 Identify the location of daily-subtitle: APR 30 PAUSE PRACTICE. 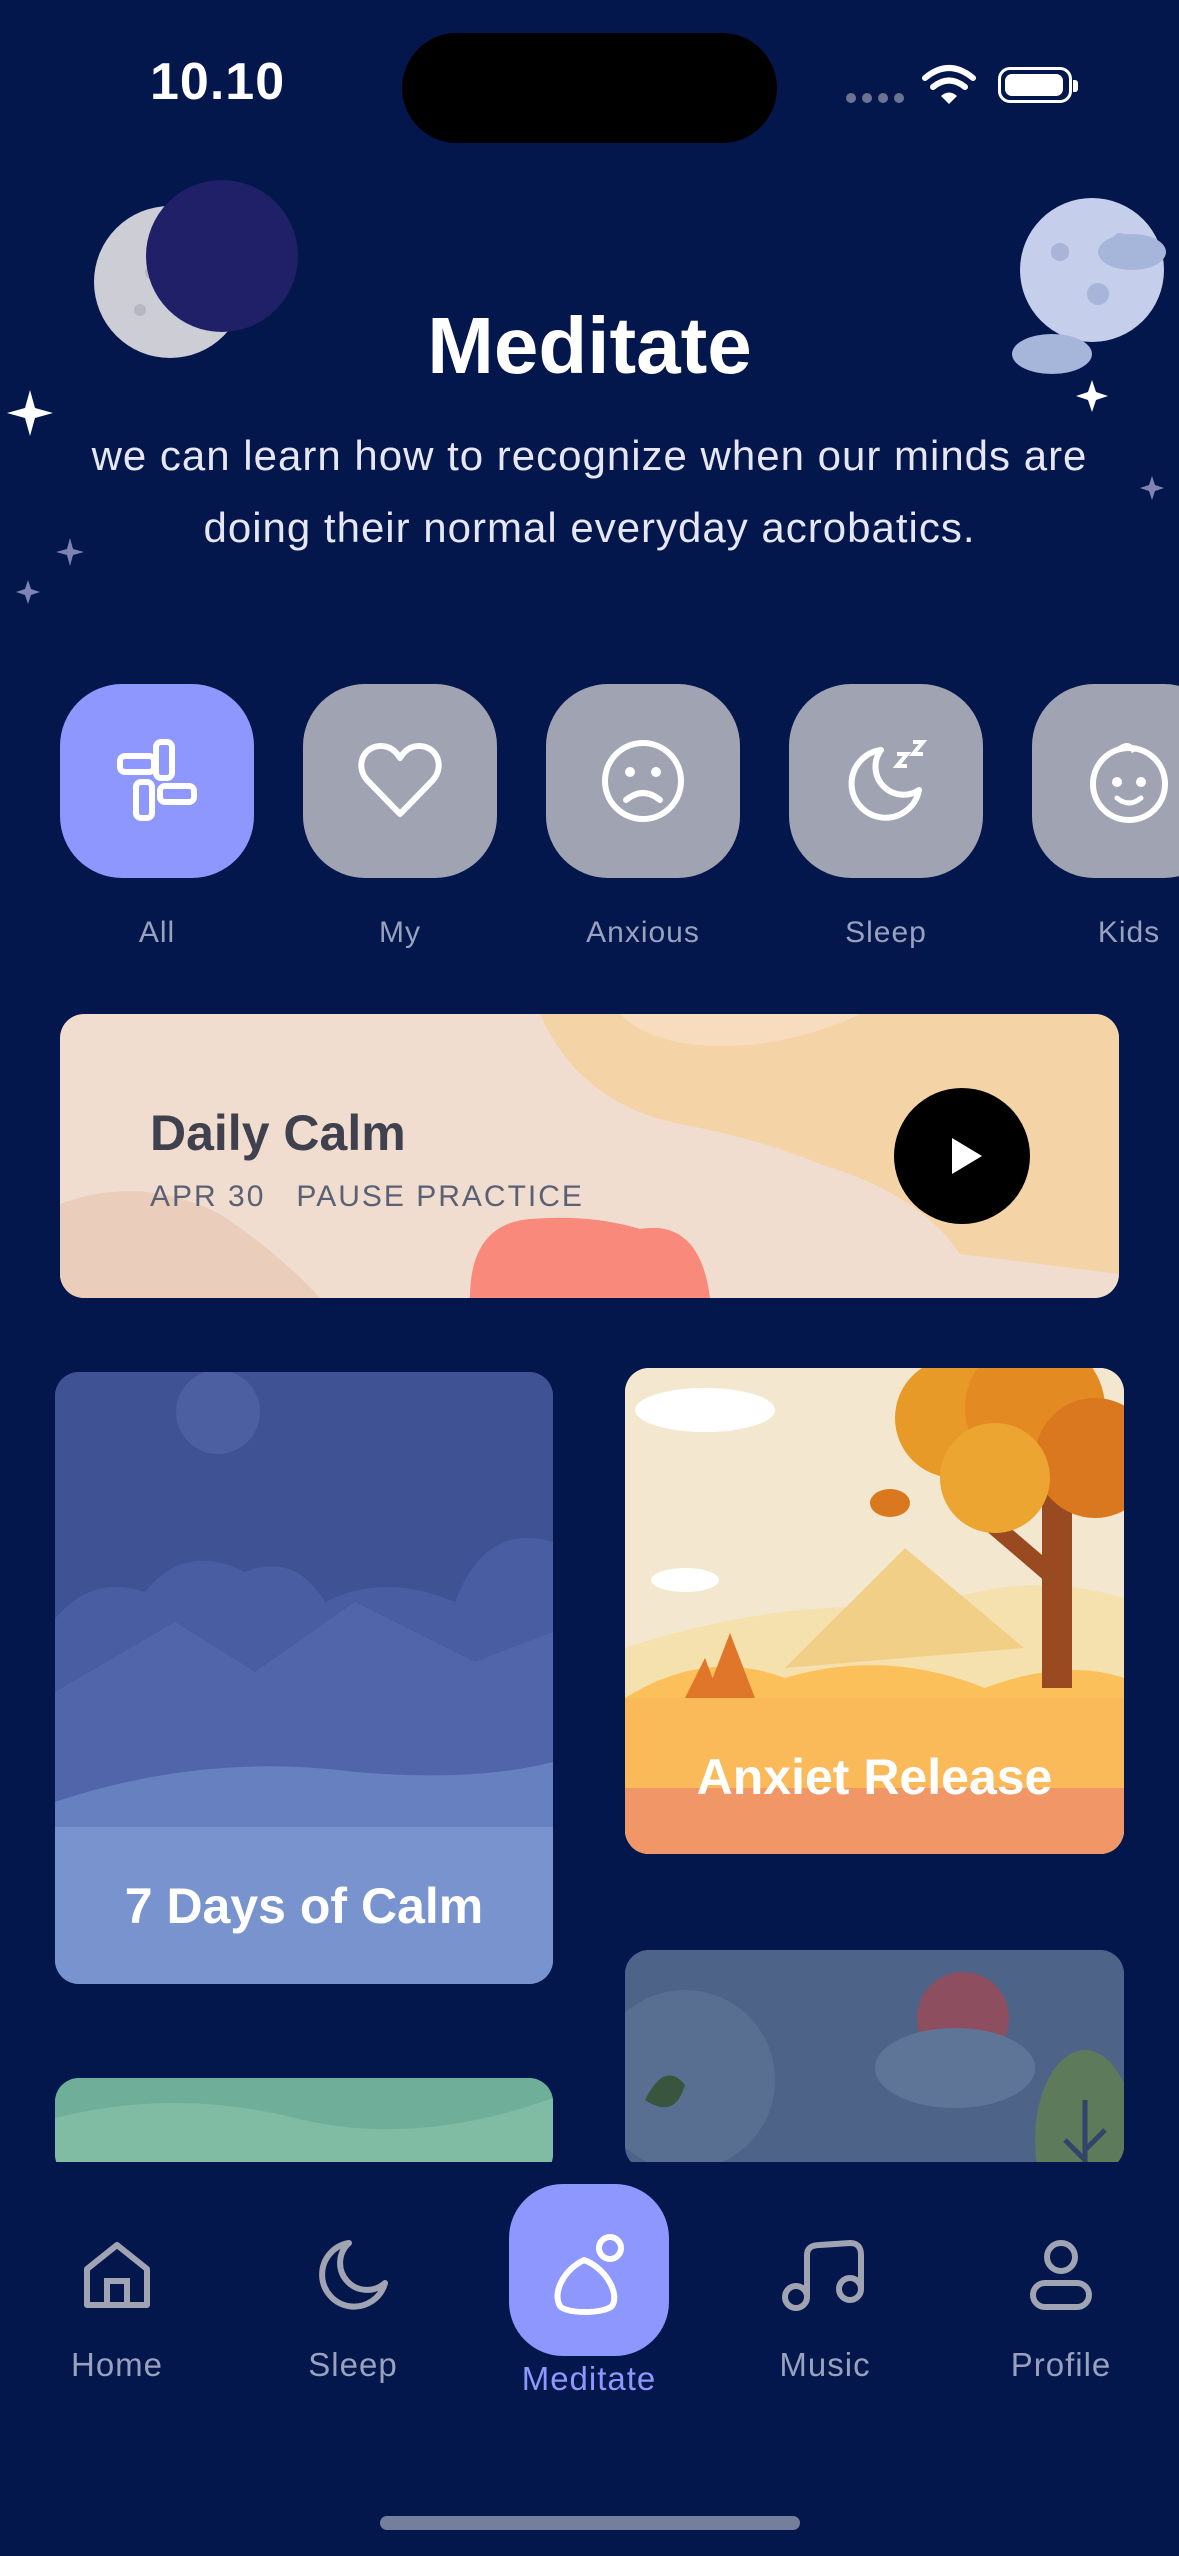
(367, 1197).